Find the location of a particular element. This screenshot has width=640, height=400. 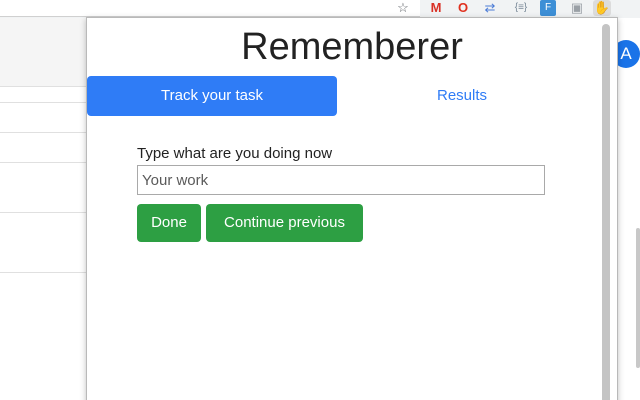

tab-track-your-task: Track your task is located at coordinates (212, 96).